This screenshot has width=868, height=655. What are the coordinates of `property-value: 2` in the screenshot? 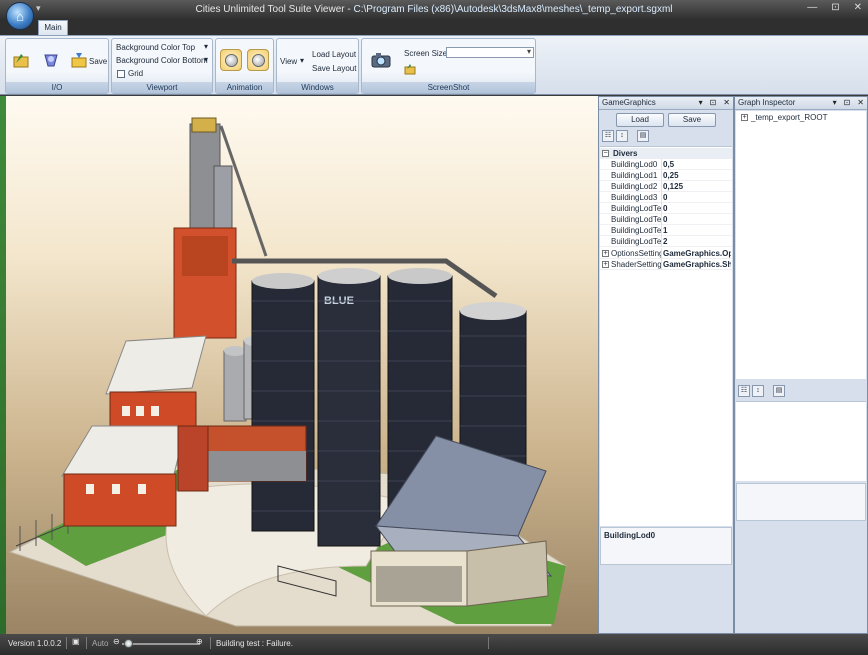 It's located at (697, 241).